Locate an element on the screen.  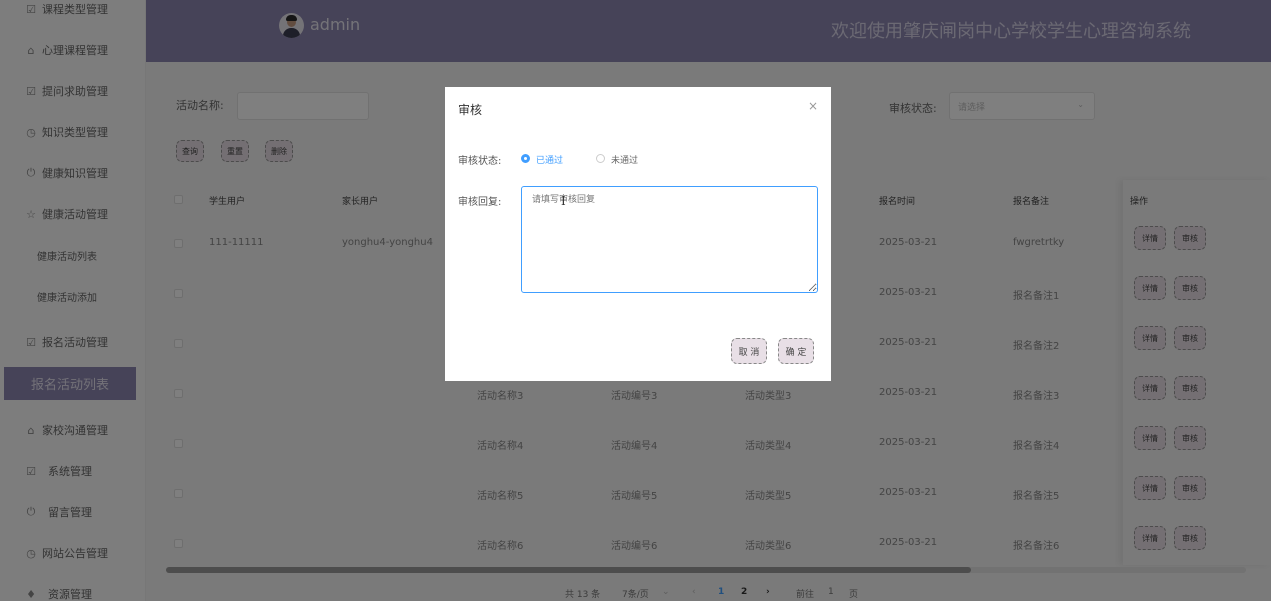
review-dialog: 审核 × 审核状态: 已通过 未通过 审核回复: I 取 消 确 定 is located at coordinates (638, 234).